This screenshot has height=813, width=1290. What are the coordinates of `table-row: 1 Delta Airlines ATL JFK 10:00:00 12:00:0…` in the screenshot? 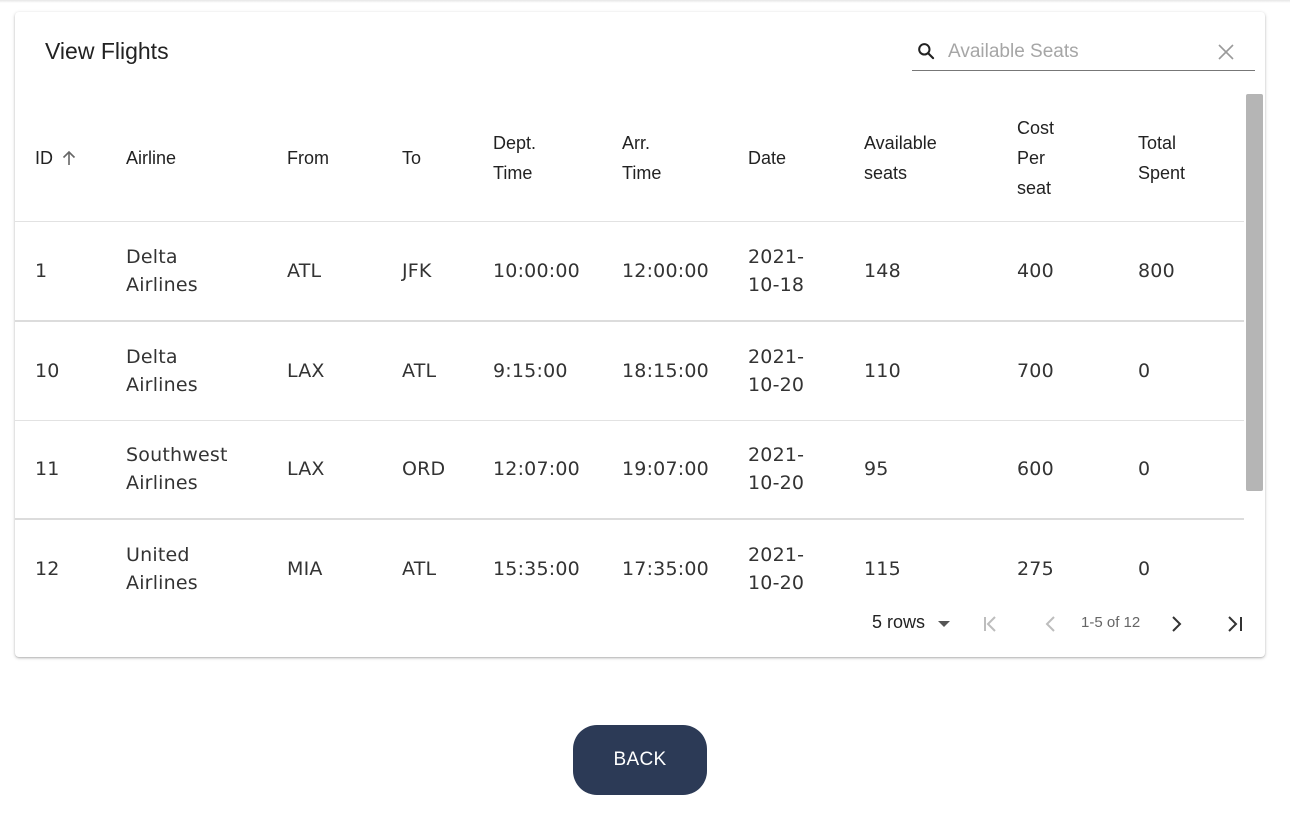 It's located at (629, 272).